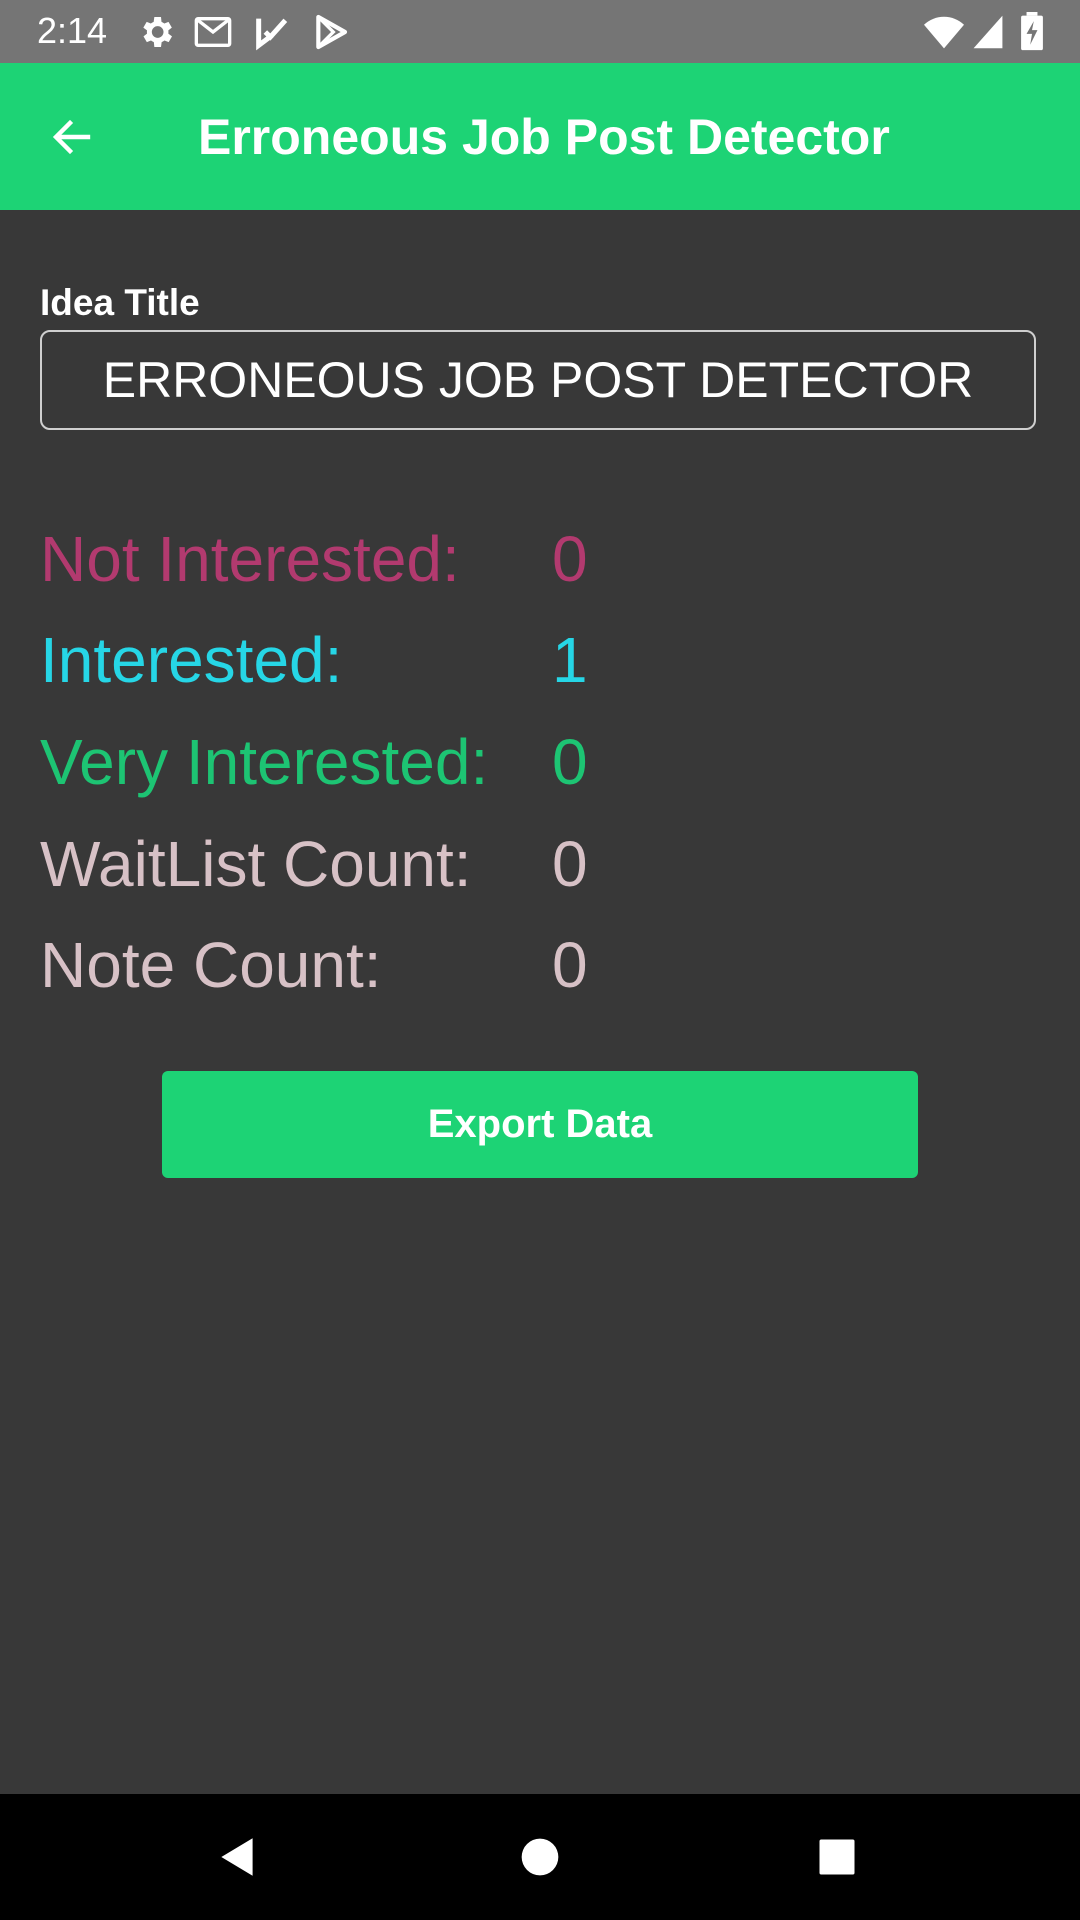  What do you see at coordinates (72, 30) in the screenshot?
I see `status-time: 2:14` at bounding box center [72, 30].